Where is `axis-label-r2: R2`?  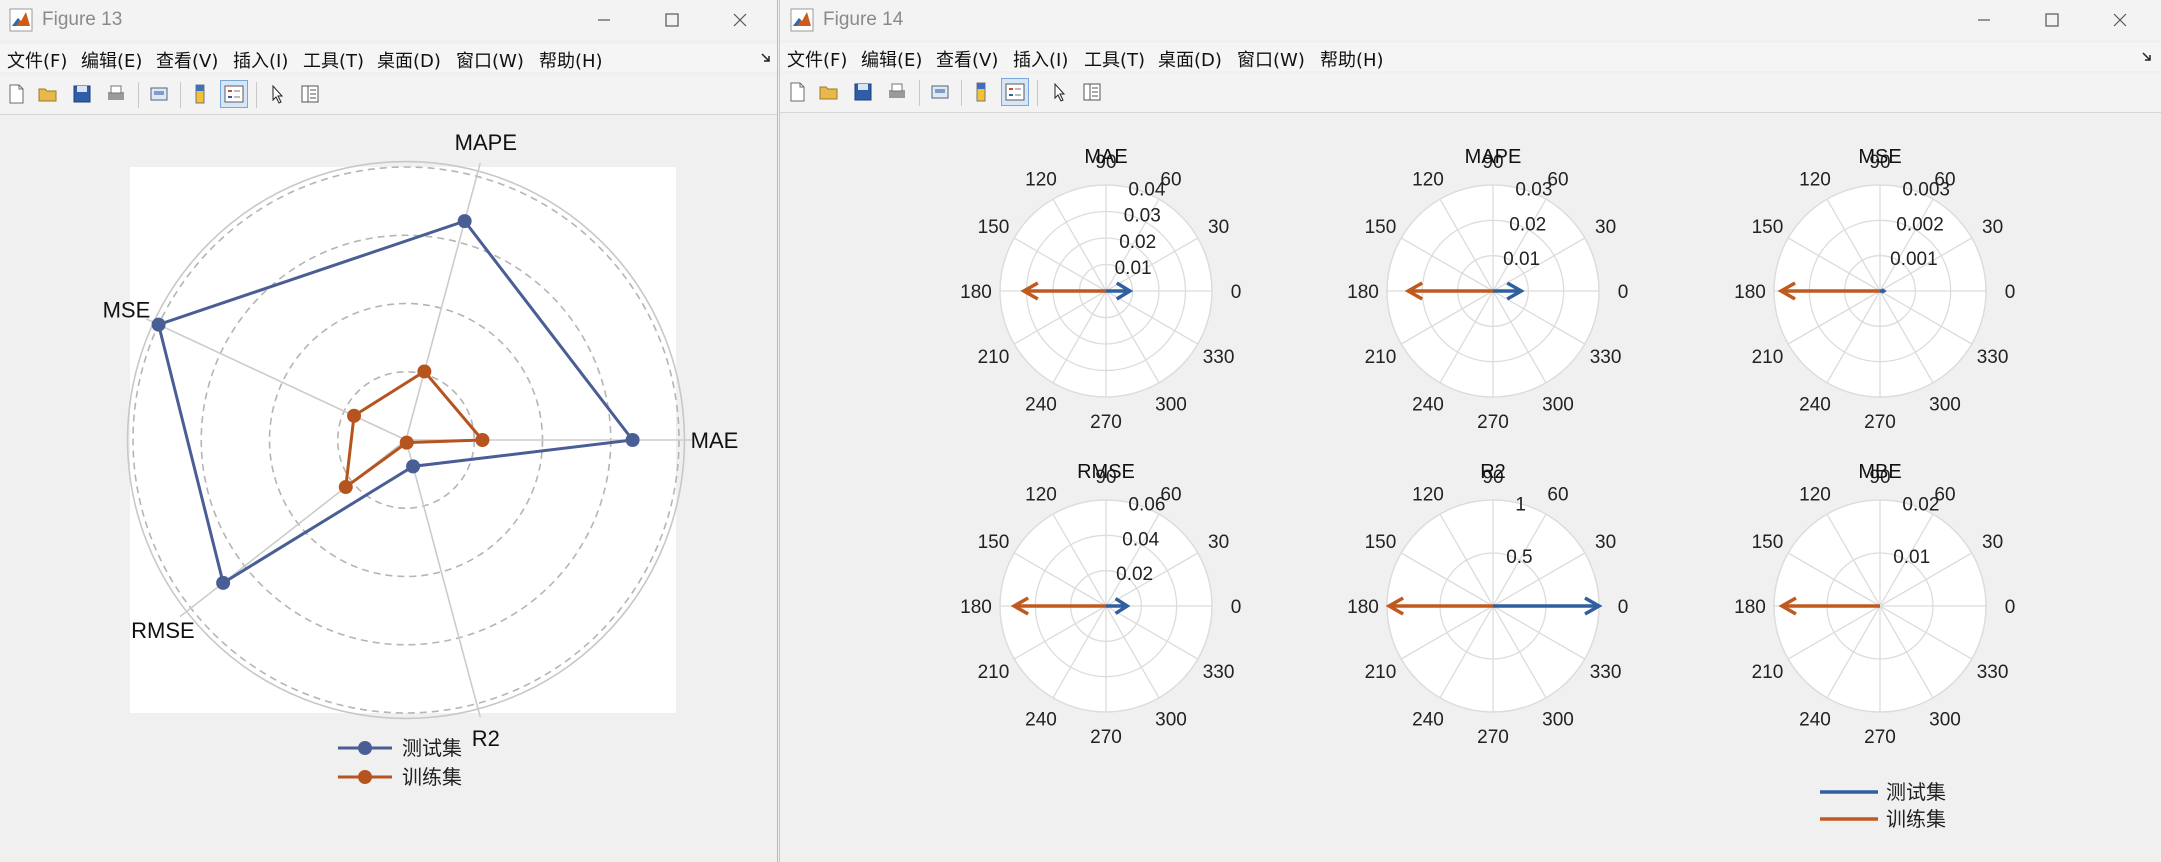
axis-label-r2: R2 is located at coordinates (486, 738).